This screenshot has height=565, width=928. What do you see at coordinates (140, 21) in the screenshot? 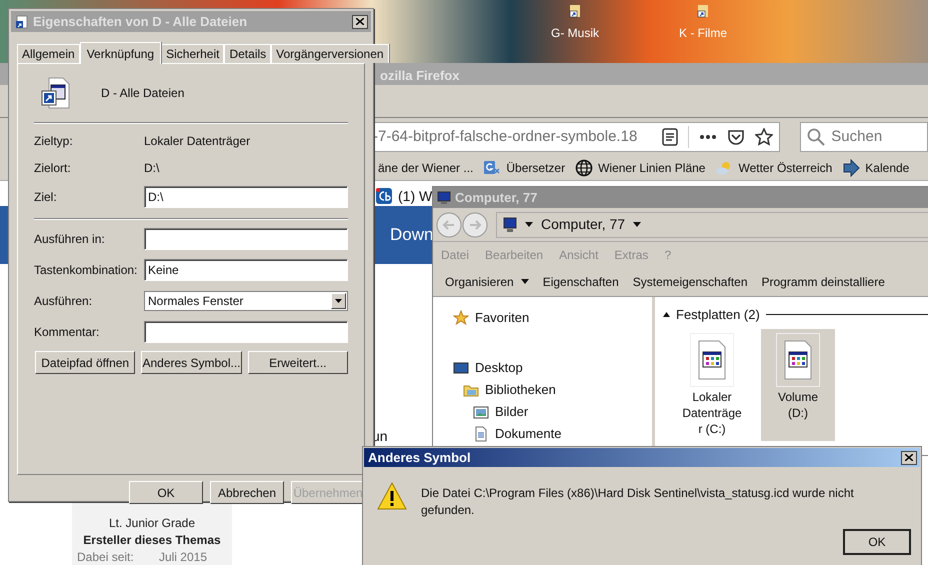
I see `window-title: Eigenschaften von D - Alle Dateien` at bounding box center [140, 21].